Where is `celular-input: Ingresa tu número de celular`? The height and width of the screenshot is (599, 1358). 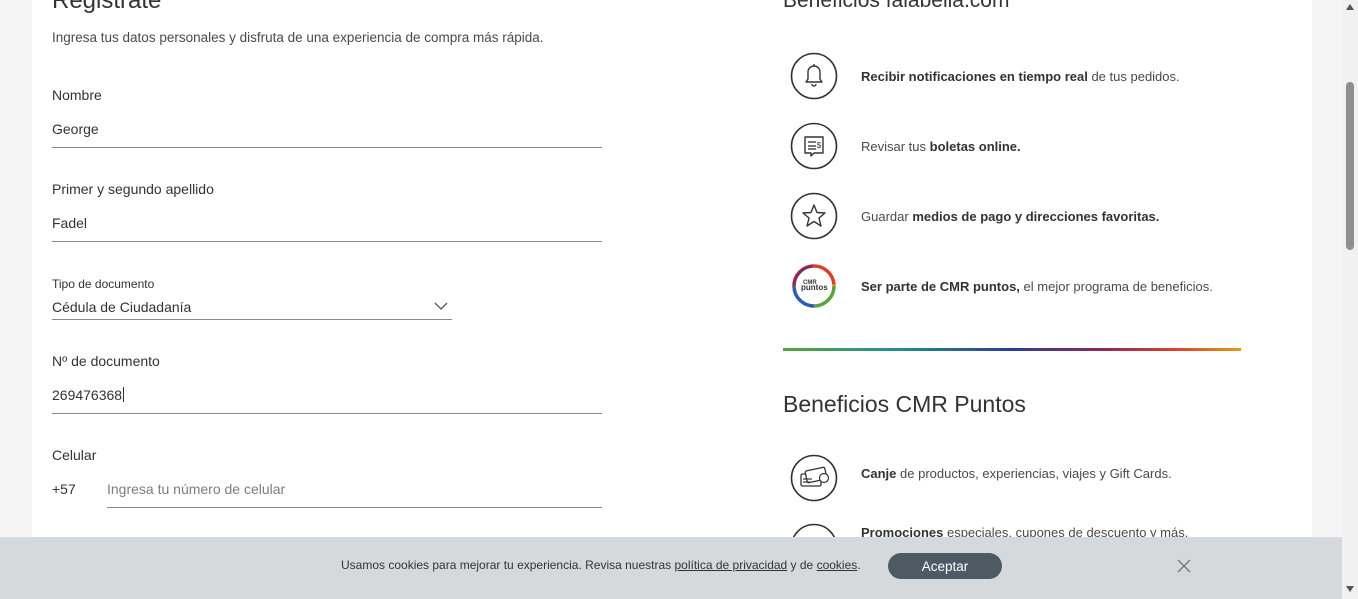
celular-input: Ingresa tu número de celular is located at coordinates (196, 489).